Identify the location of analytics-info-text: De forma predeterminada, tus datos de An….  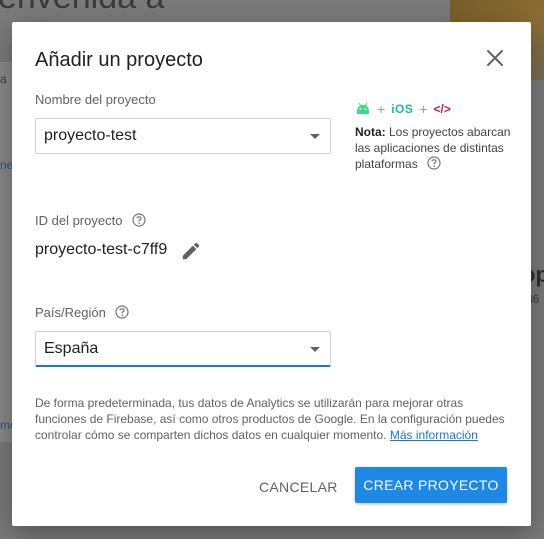
(270, 419).